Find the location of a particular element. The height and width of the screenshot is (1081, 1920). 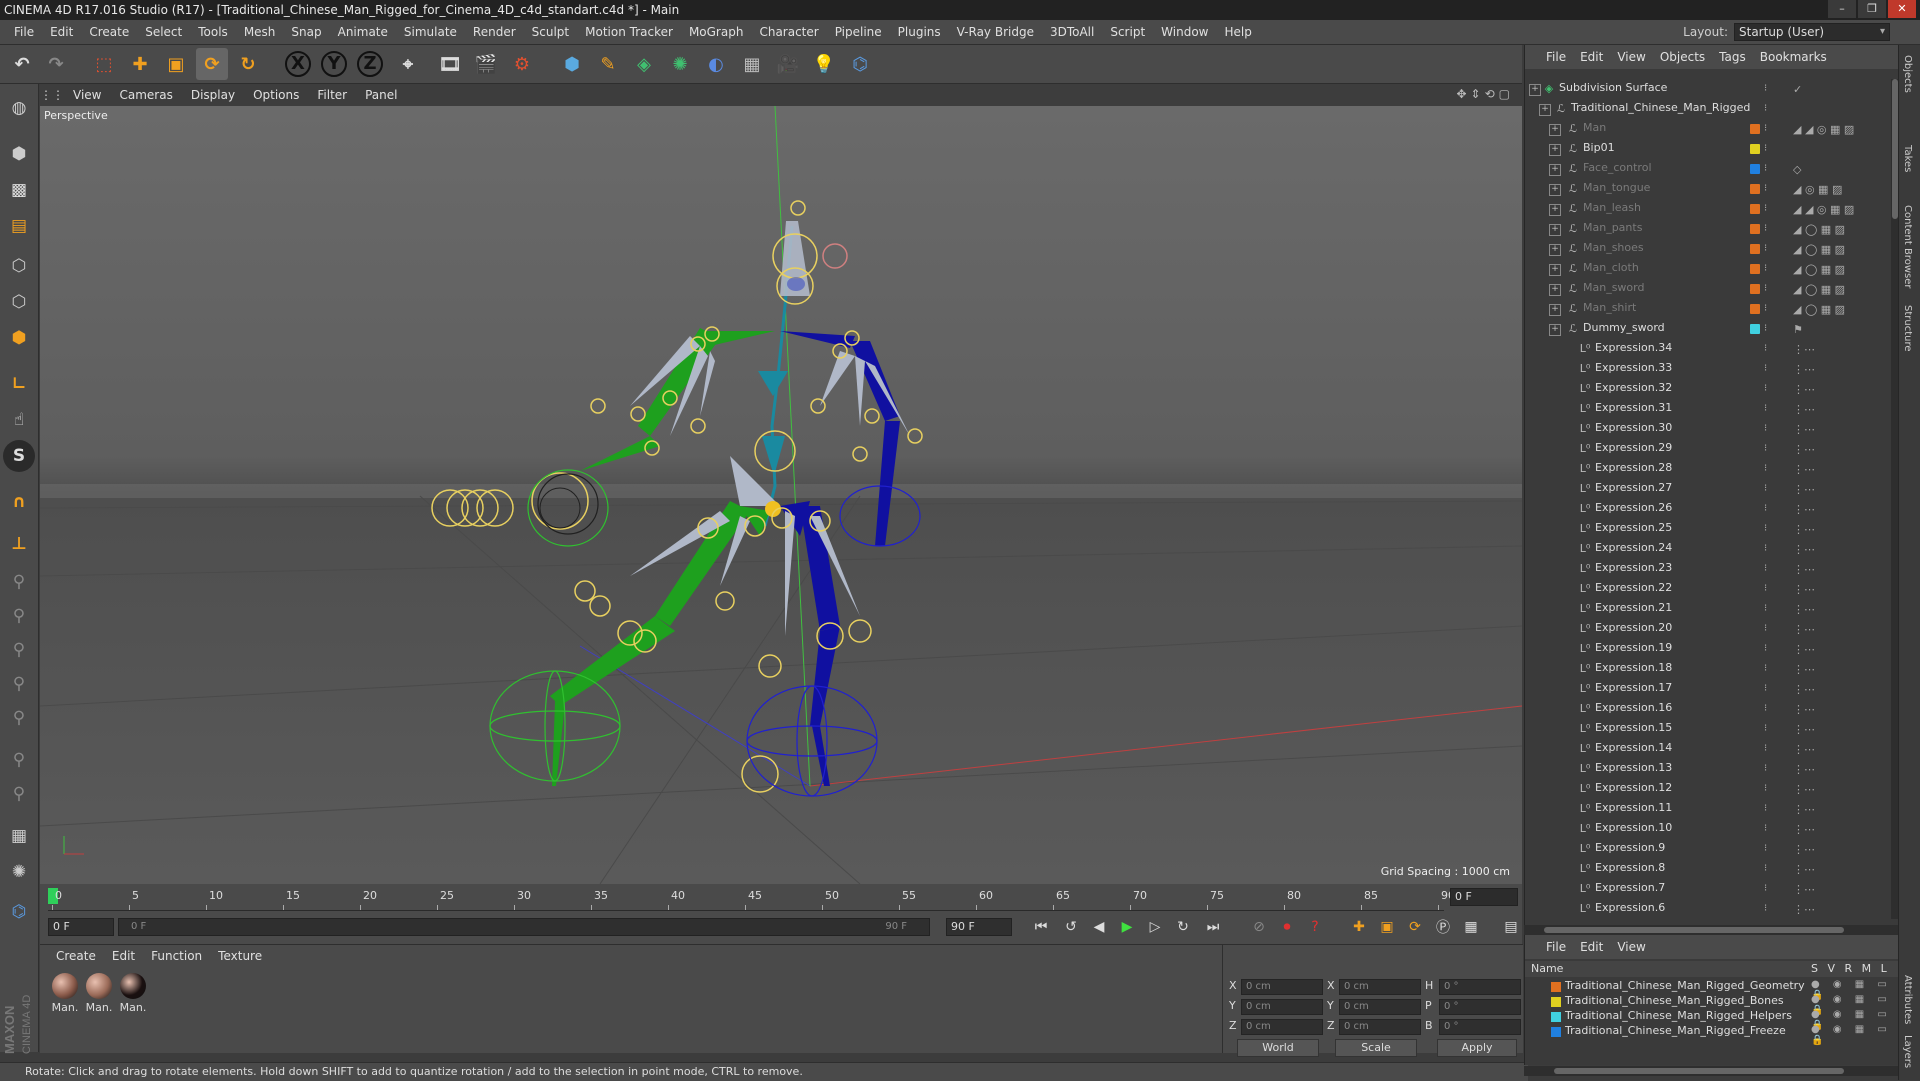

magnet-icon: ∩ is located at coordinates (19, 502).